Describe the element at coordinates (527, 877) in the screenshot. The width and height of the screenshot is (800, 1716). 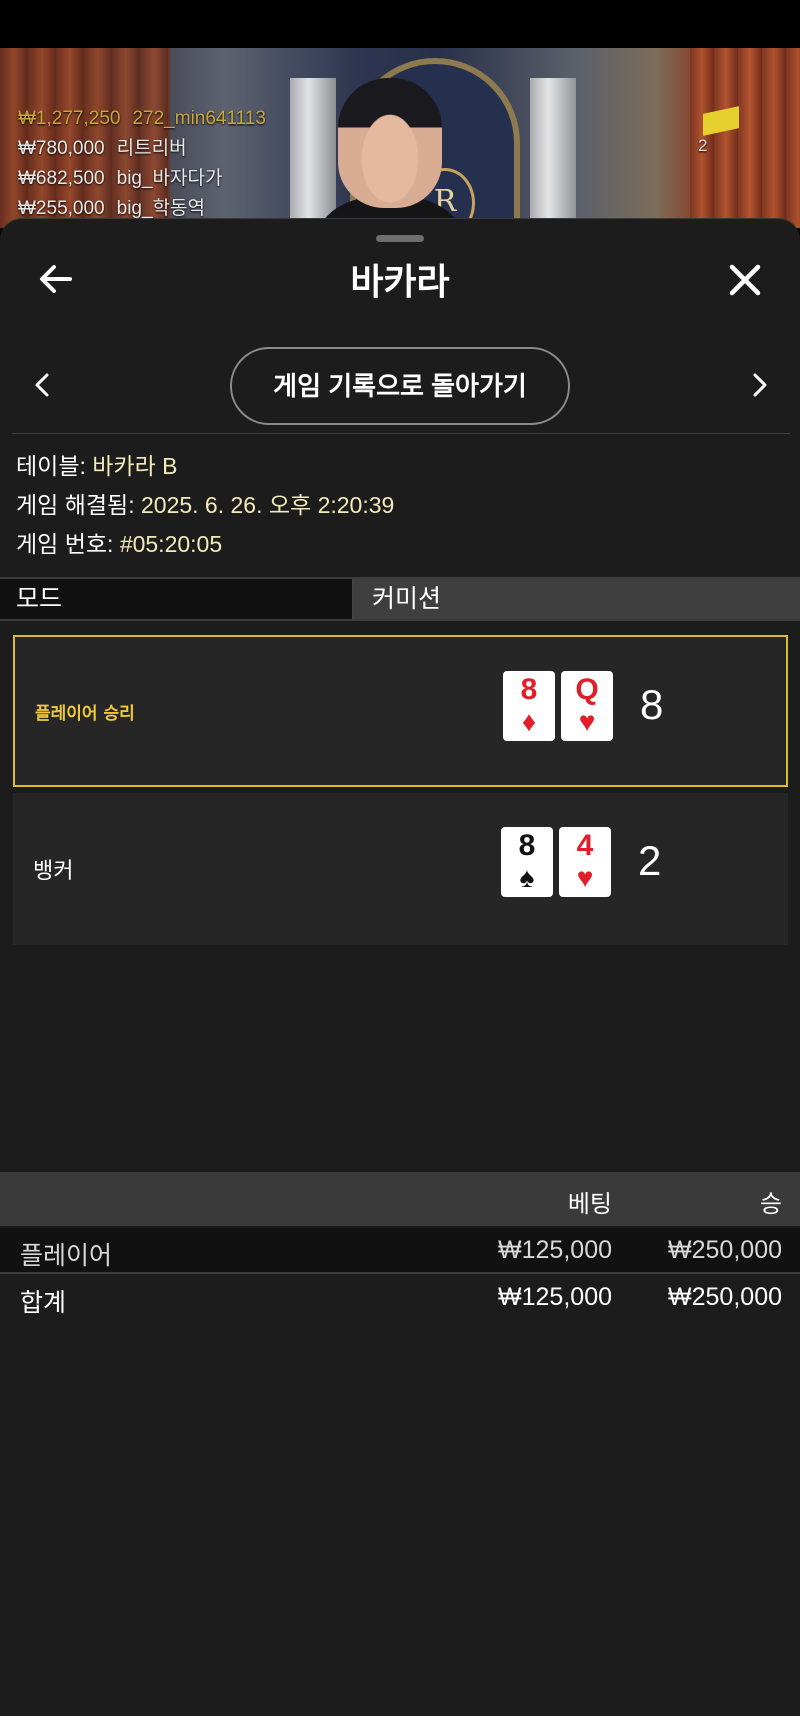
I see `spade-suit-icon: ♠` at that location.